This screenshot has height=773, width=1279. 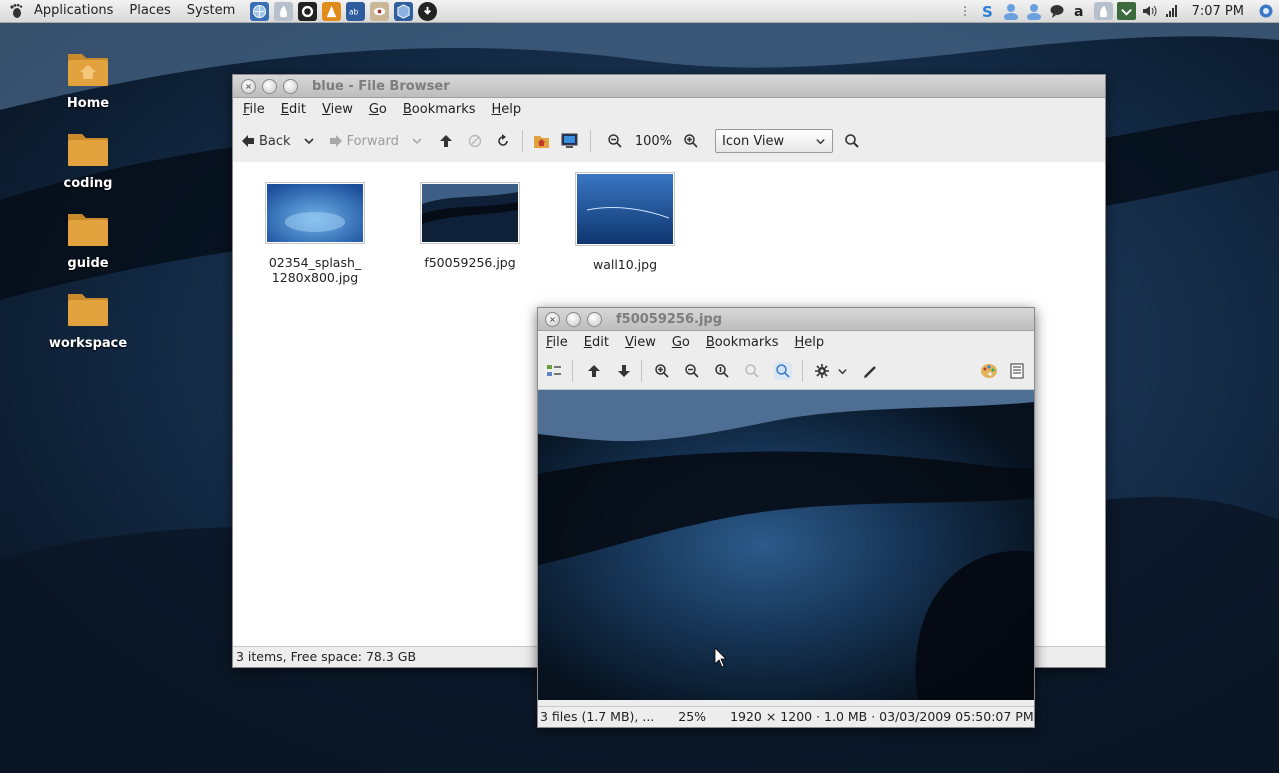 What do you see at coordinates (16, 11) in the screenshot?
I see `gnome-foot-icon` at bounding box center [16, 11].